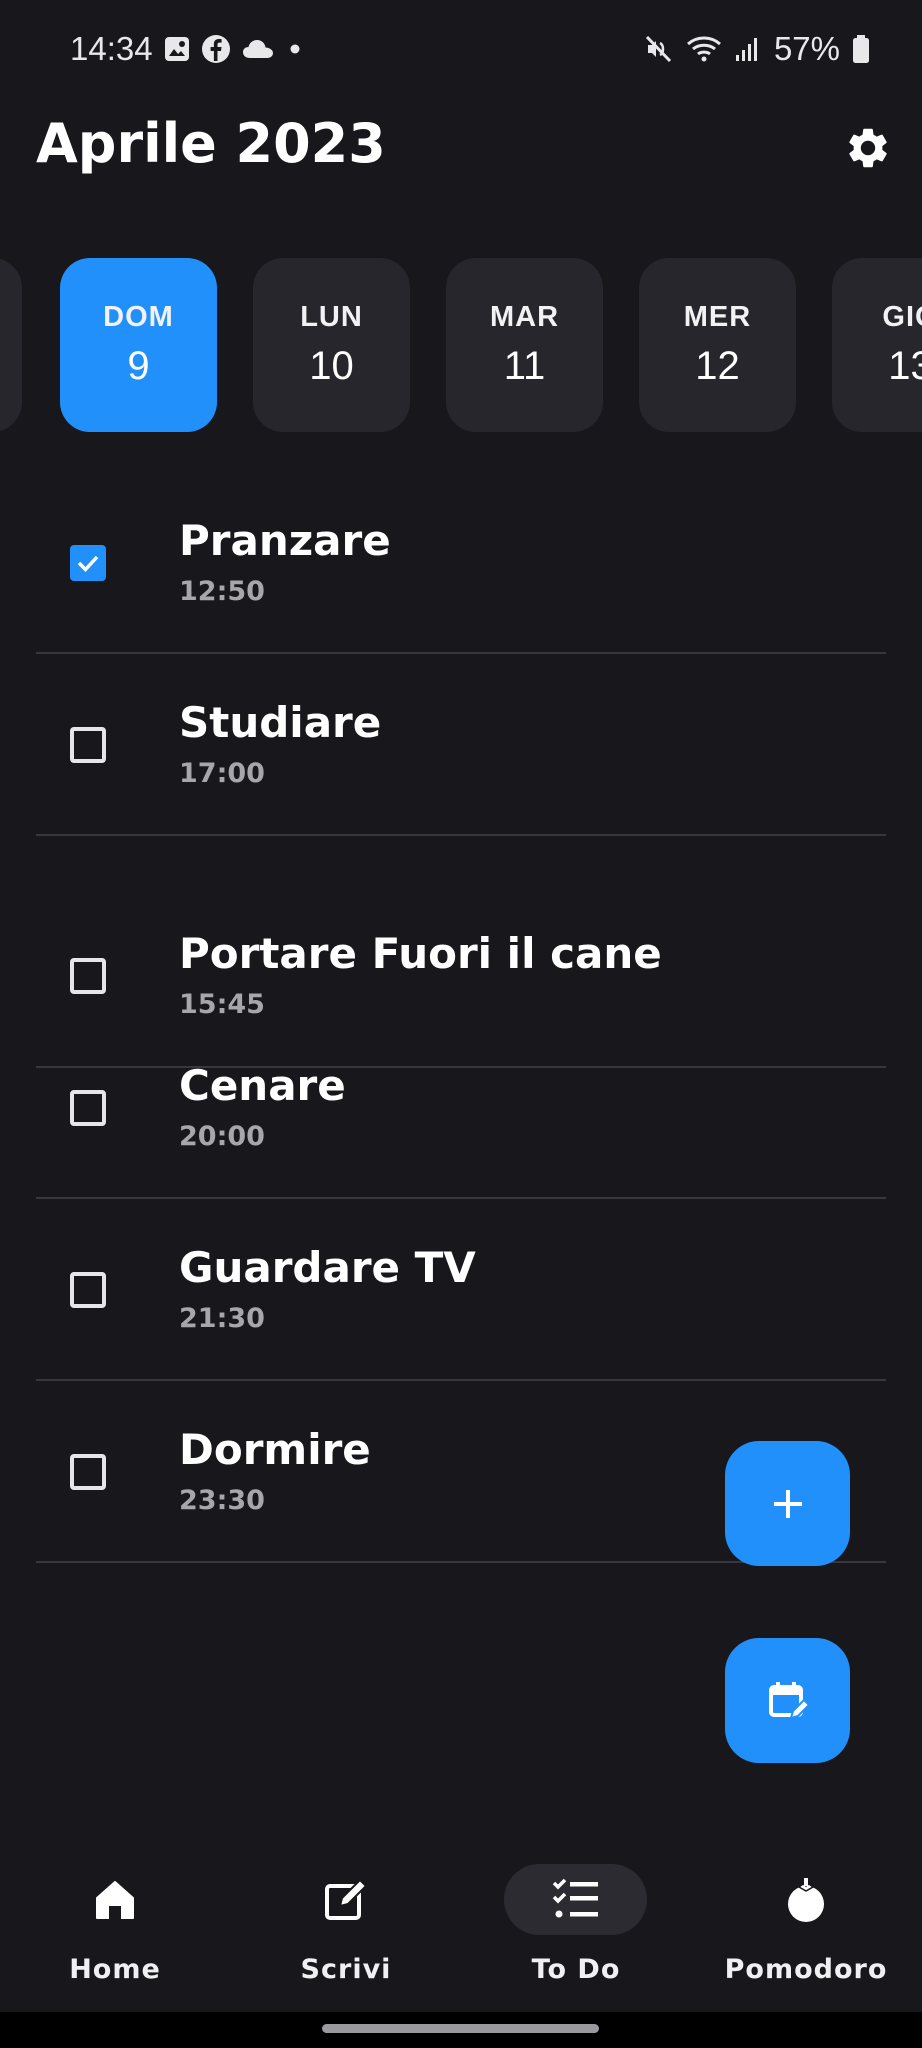 The height and width of the screenshot is (2048, 922). I want to click on task-title: Portare Fuori il cane, so click(420, 953).